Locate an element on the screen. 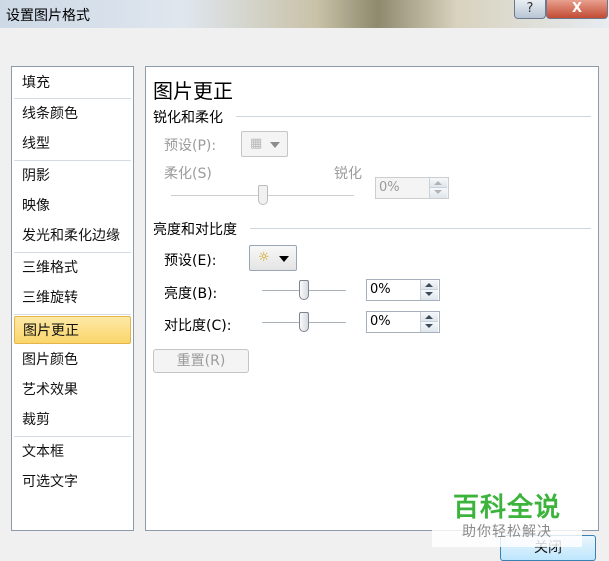 The image size is (609, 561). brightness-value-spinner: 0% is located at coordinates (403, 290).